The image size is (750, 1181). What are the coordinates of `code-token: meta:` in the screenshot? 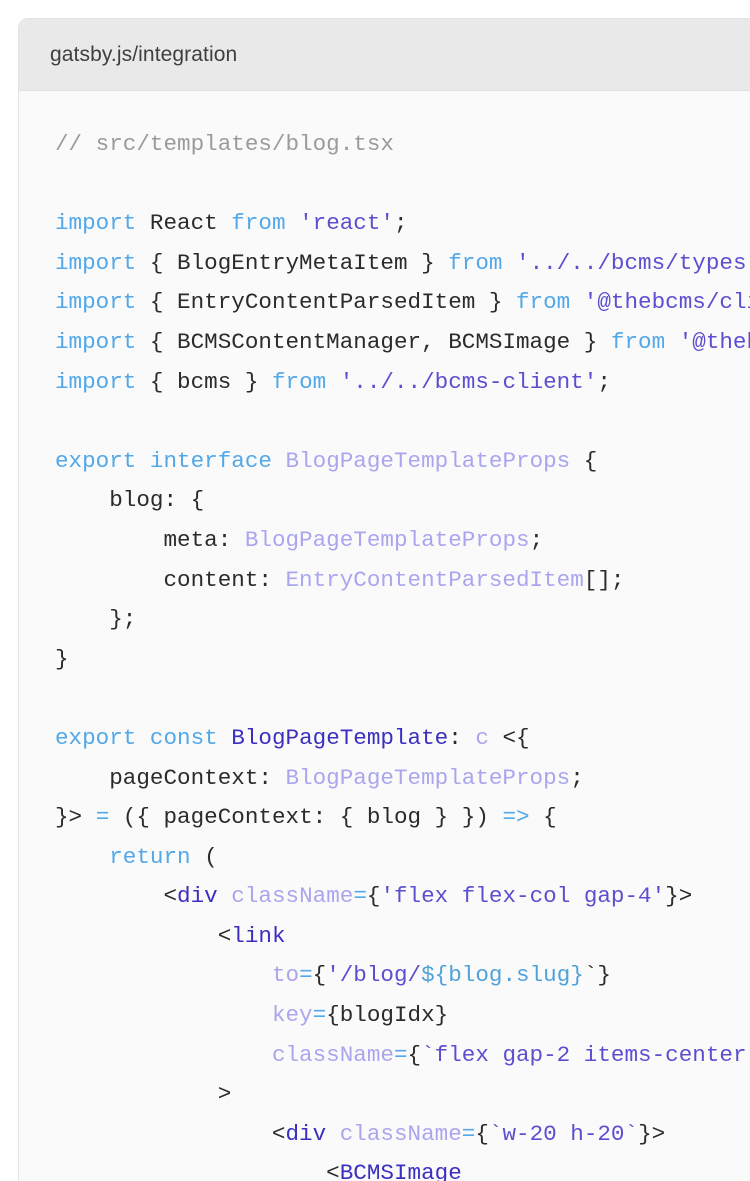 It's located at (150, 539).